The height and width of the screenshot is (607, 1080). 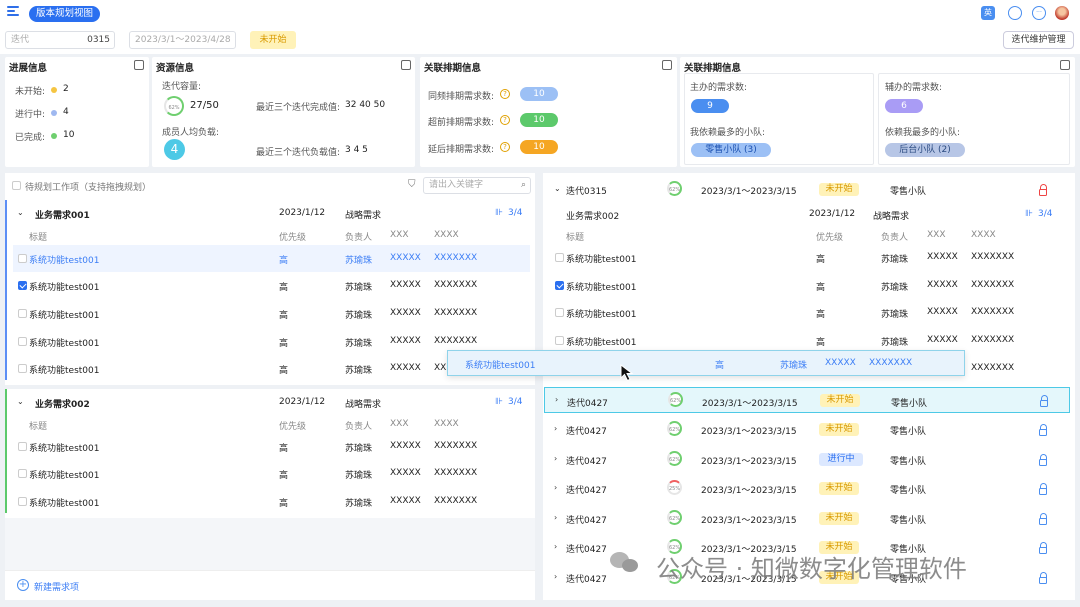 I want to click on filter-icon: ⛉, so click(x=412, y=184).